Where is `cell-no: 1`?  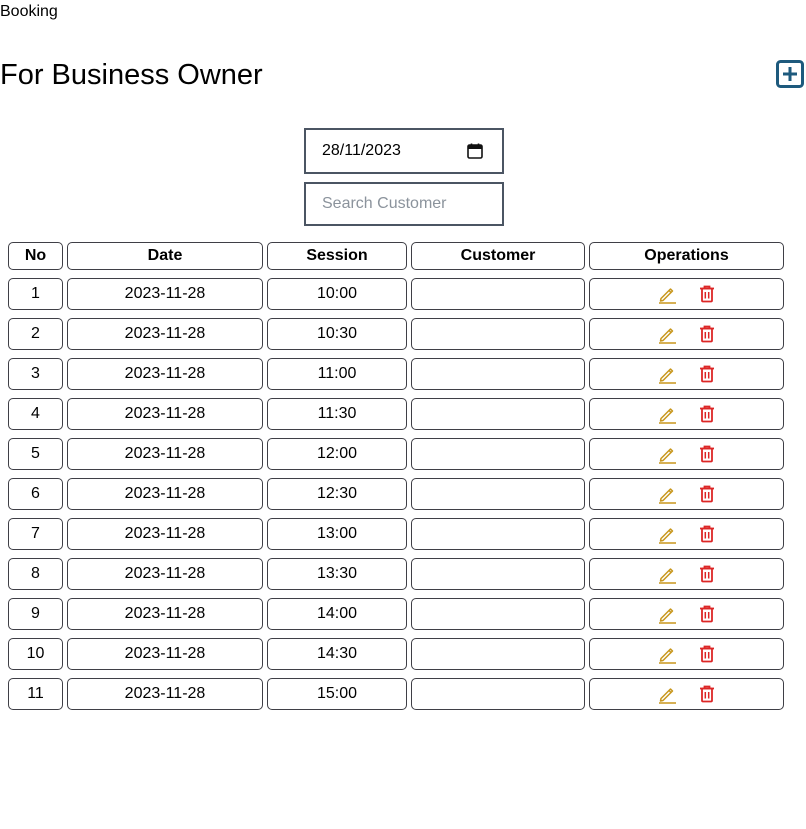 cell-no: 1 is located at coordinates (35, 294).